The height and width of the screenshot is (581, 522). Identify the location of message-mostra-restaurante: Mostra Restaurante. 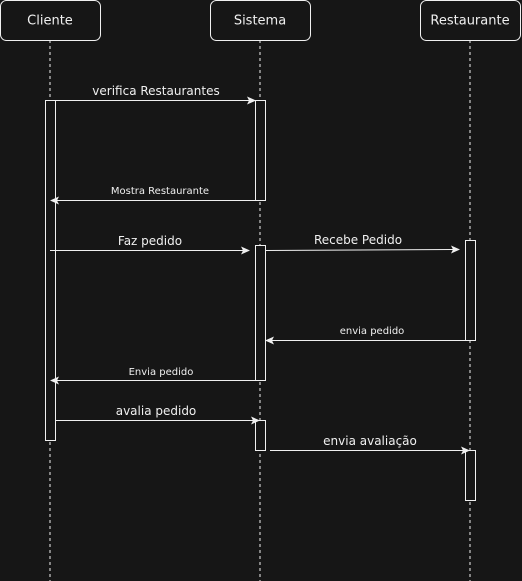
(157, 195).